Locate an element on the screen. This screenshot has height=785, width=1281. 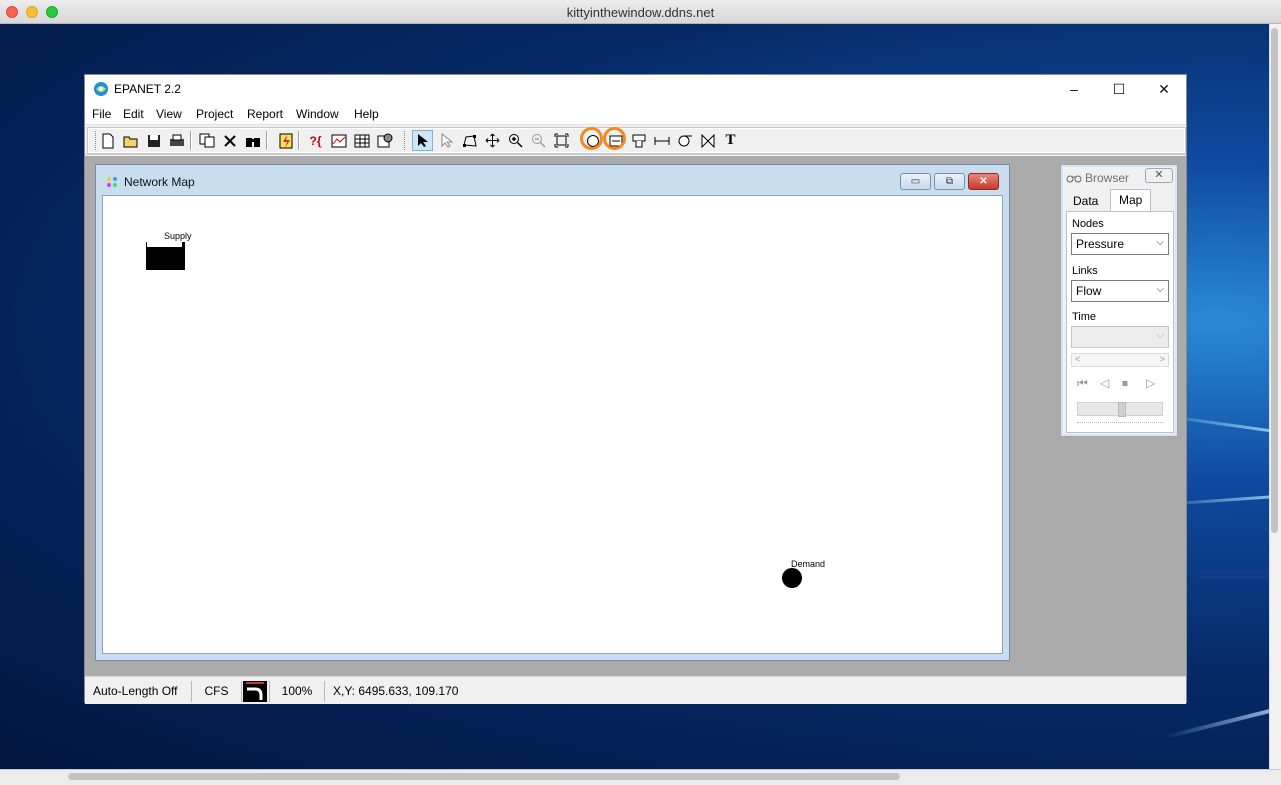
stop-icon: ⏹ is located at coordinates (1125, 383).